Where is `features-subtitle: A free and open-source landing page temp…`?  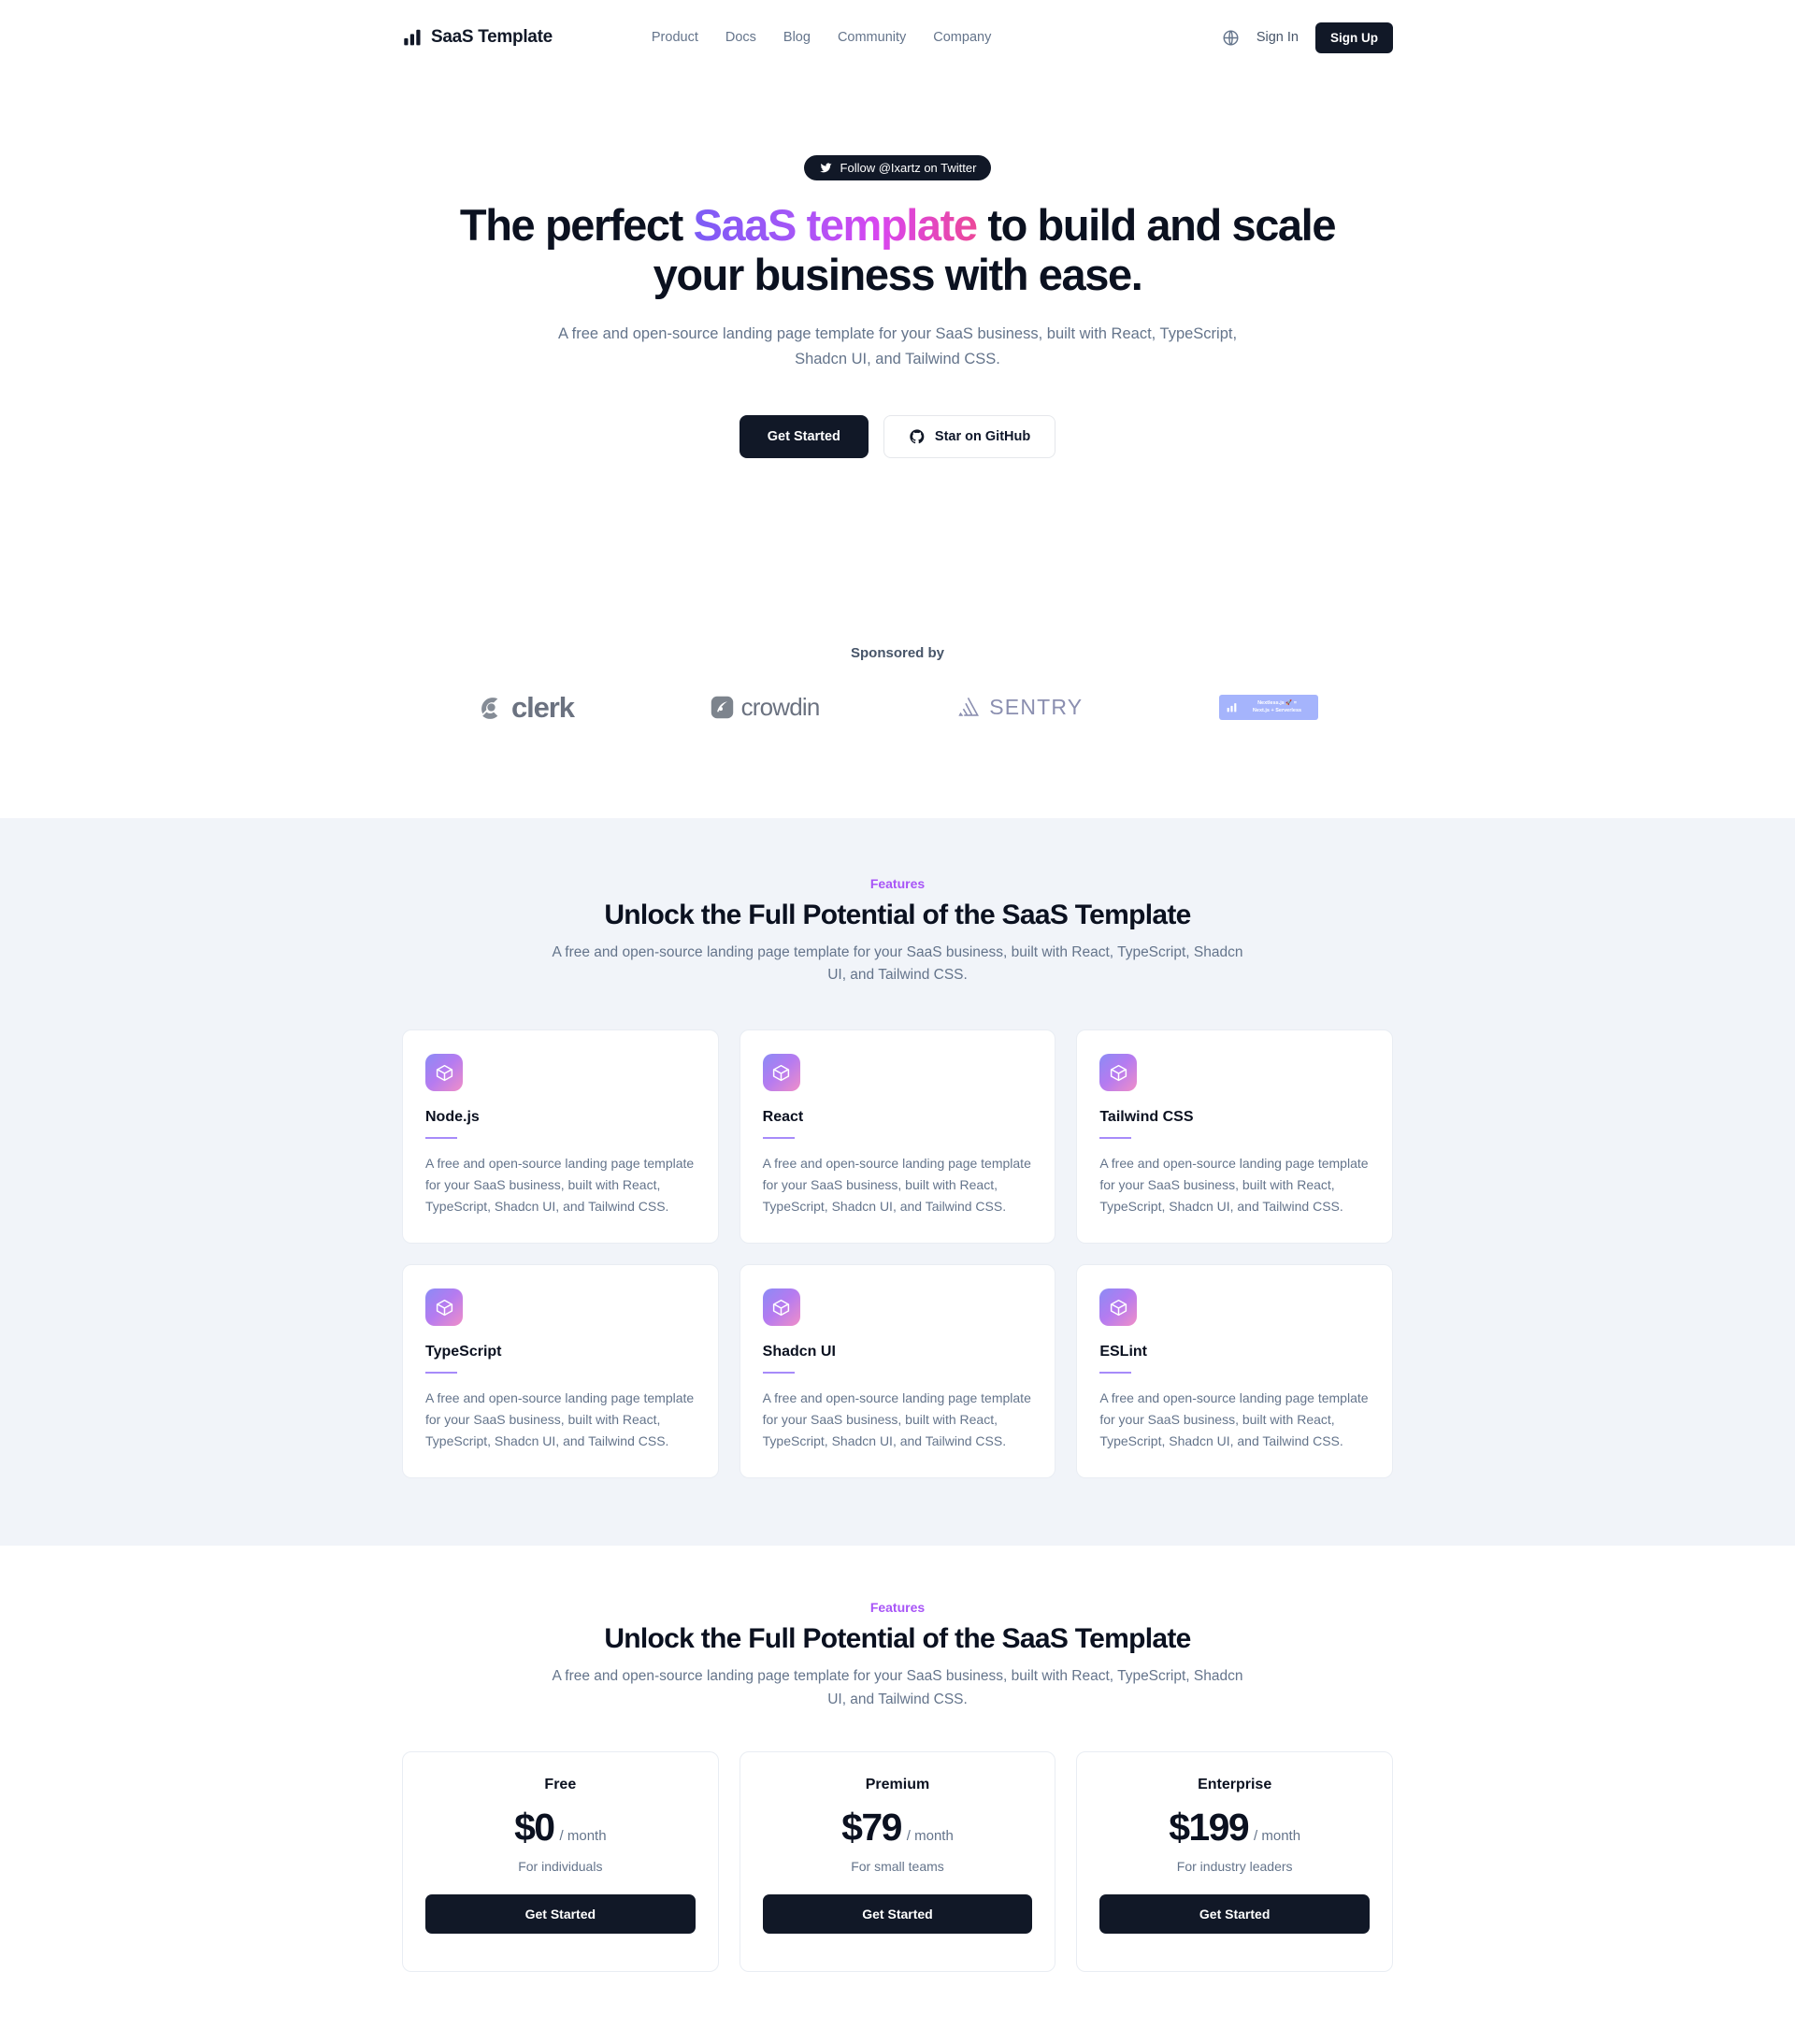 features-subtitle: A free and open-source landing page temp… is located at coordinates (897, 963).